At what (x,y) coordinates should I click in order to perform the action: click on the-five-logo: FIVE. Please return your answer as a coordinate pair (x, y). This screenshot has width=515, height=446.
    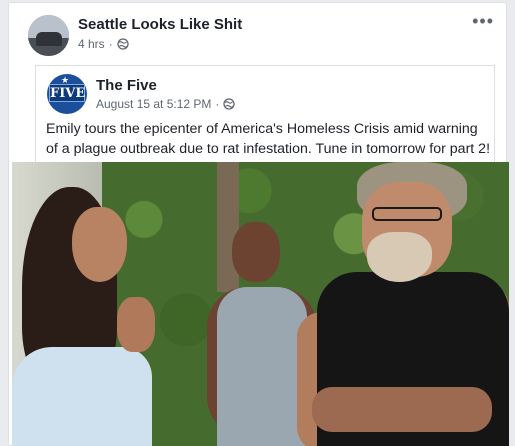
    Looking at the image, I should click on (67, 93).